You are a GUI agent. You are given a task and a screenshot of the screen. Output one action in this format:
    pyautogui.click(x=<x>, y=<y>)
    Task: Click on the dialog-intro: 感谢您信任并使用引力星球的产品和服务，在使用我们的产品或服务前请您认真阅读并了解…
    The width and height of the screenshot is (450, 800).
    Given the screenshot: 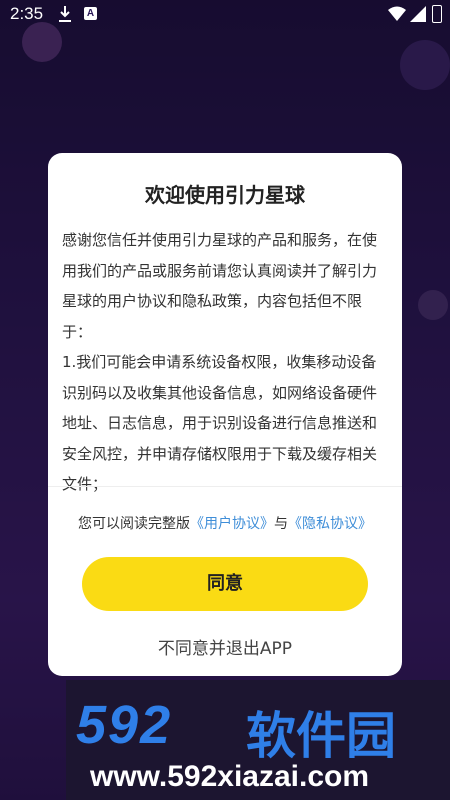 What is the action you would take?
    pyautogui.click(x=220, y=286)
    